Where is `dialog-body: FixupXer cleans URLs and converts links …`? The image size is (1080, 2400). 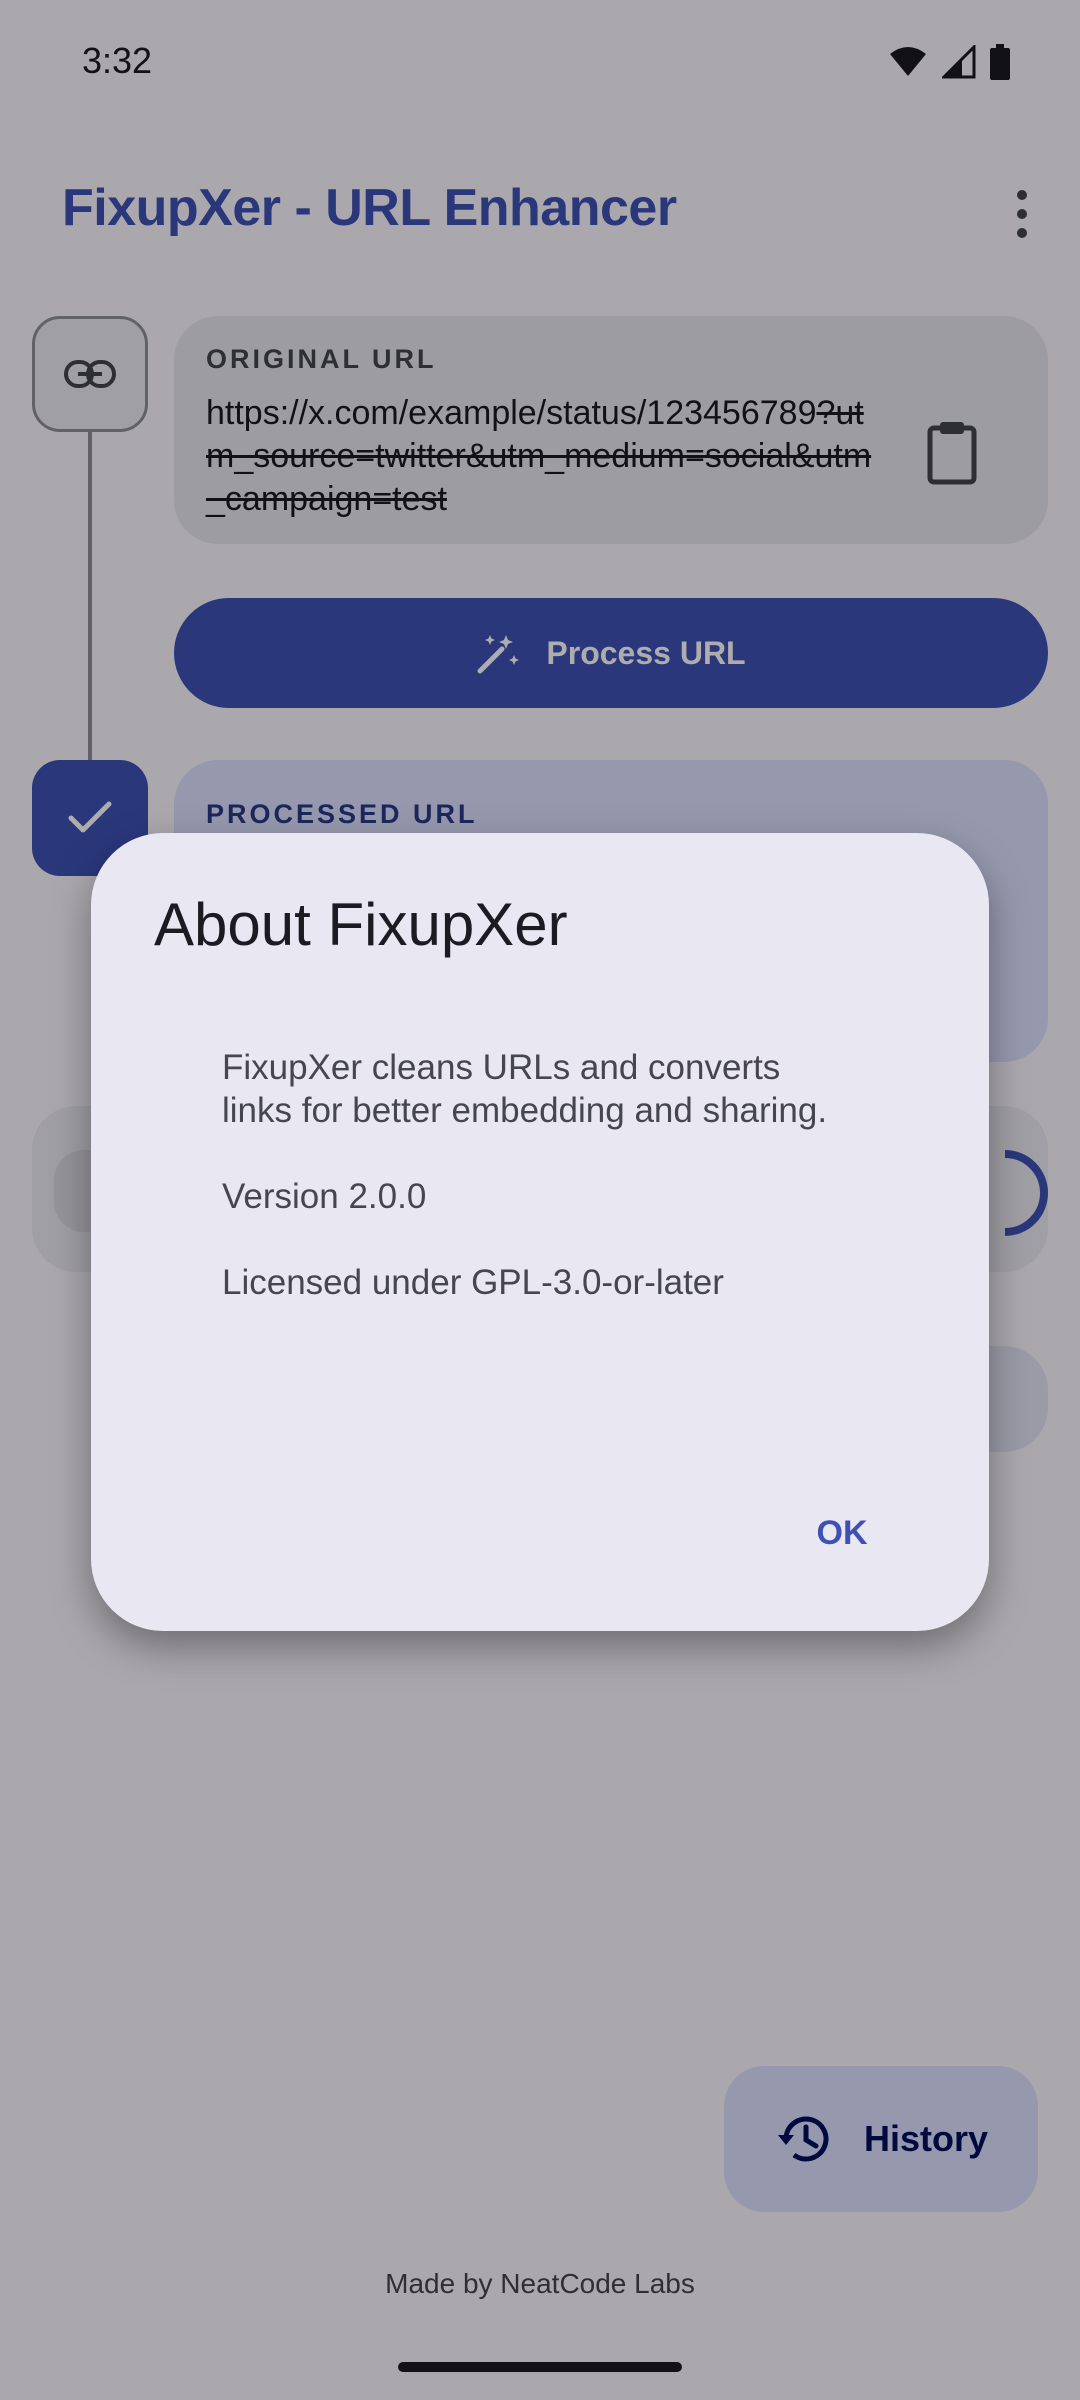
dialog-body: FixupXer cleans URLs and converts links … is located at coordinates (532, 1175).